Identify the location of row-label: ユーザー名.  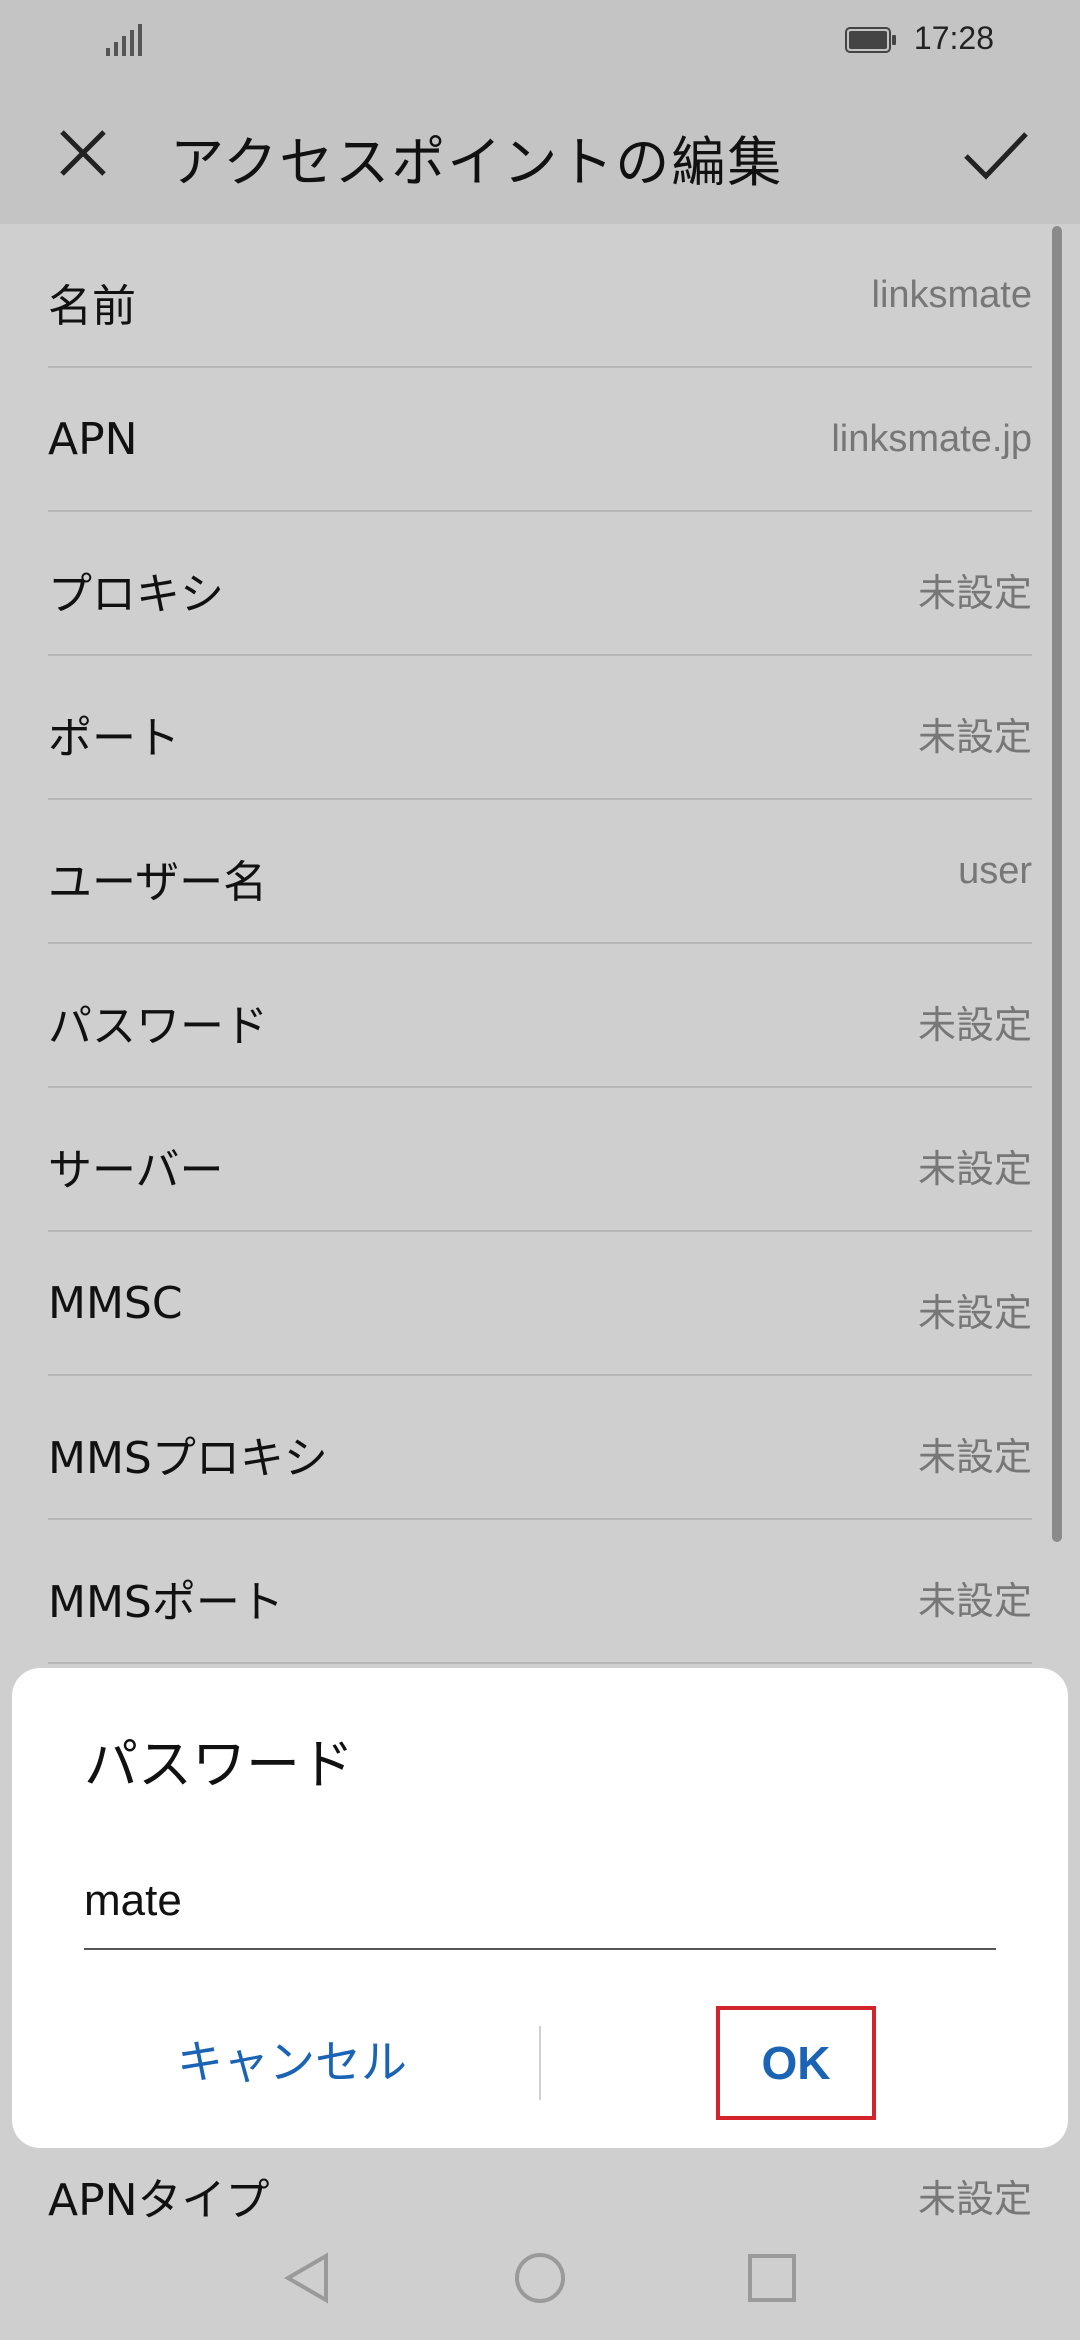
(158, 882).